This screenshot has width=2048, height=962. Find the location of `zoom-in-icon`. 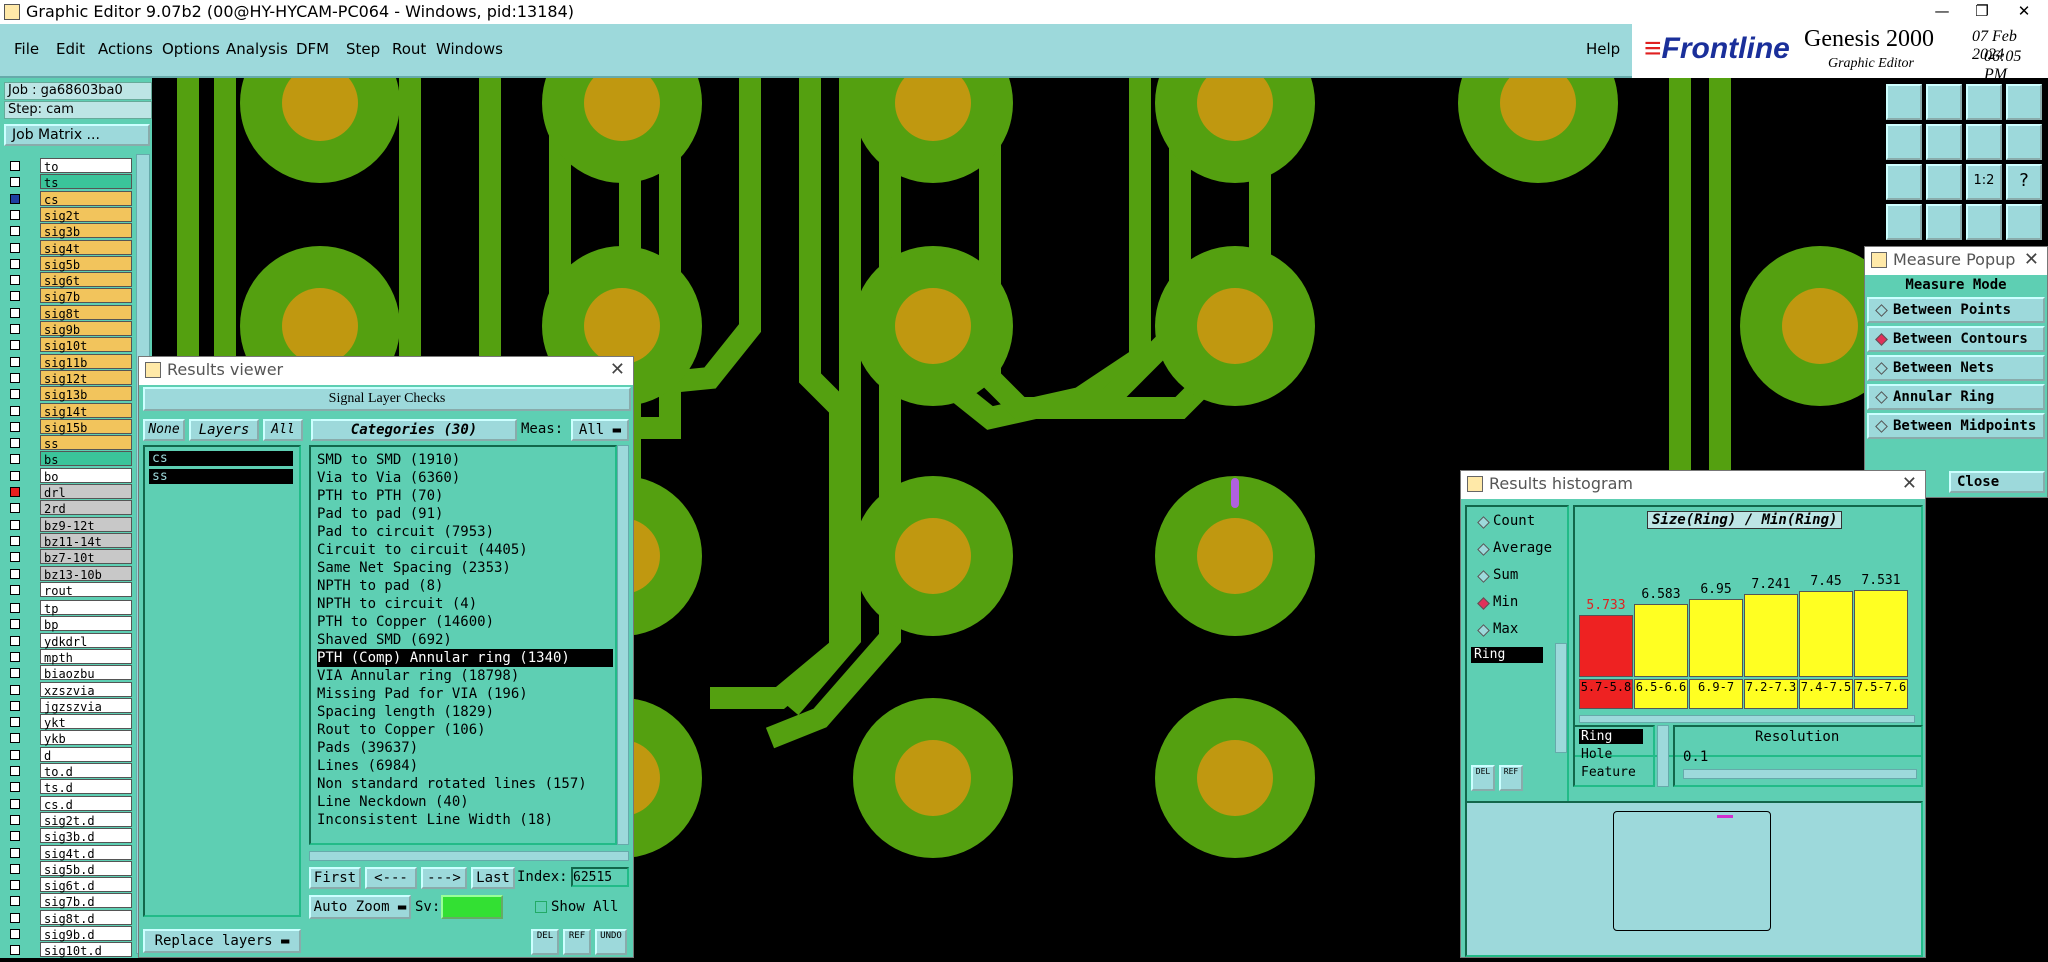

zoom-in-icon is located at coordinates (1944, 102).